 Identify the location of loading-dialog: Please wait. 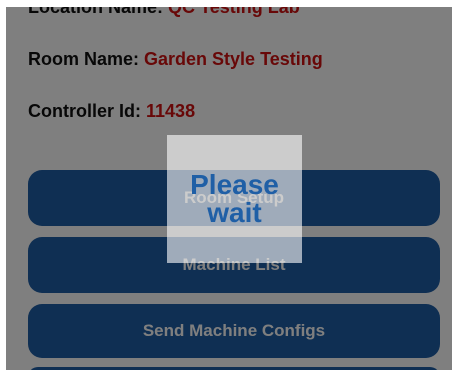
(234, 199).